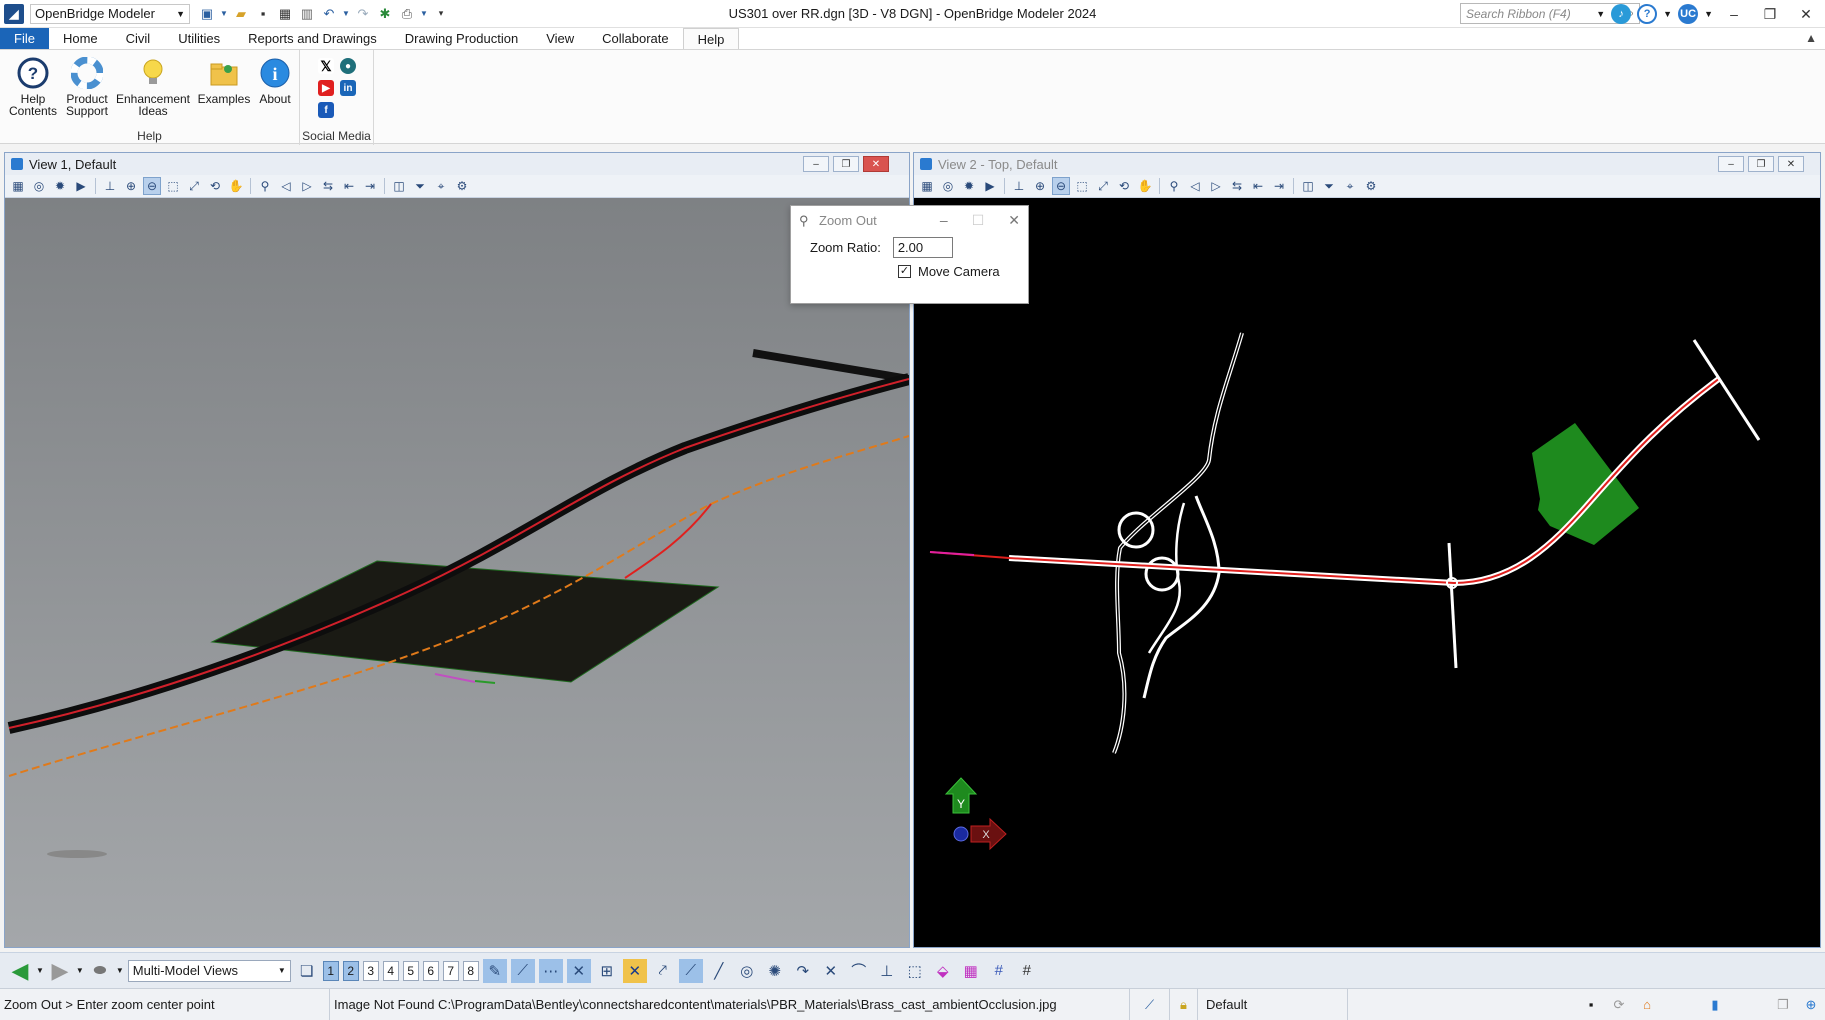 This screenshot has width=1825, height=1020. What do you see at coordinates (803, 971) in the screenshot?
I see `arc-snap-icon: ↷` at bounding box center [803, 971].